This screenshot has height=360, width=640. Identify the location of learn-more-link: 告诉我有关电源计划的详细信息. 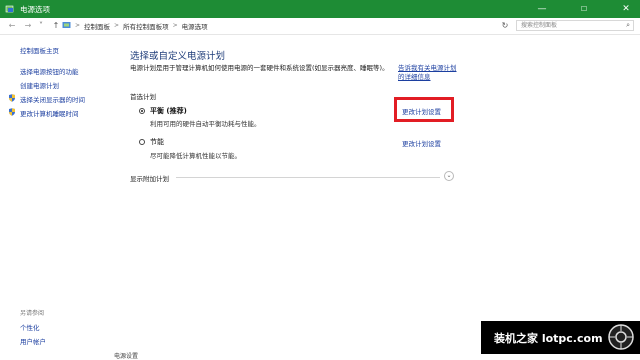
(429, 73).